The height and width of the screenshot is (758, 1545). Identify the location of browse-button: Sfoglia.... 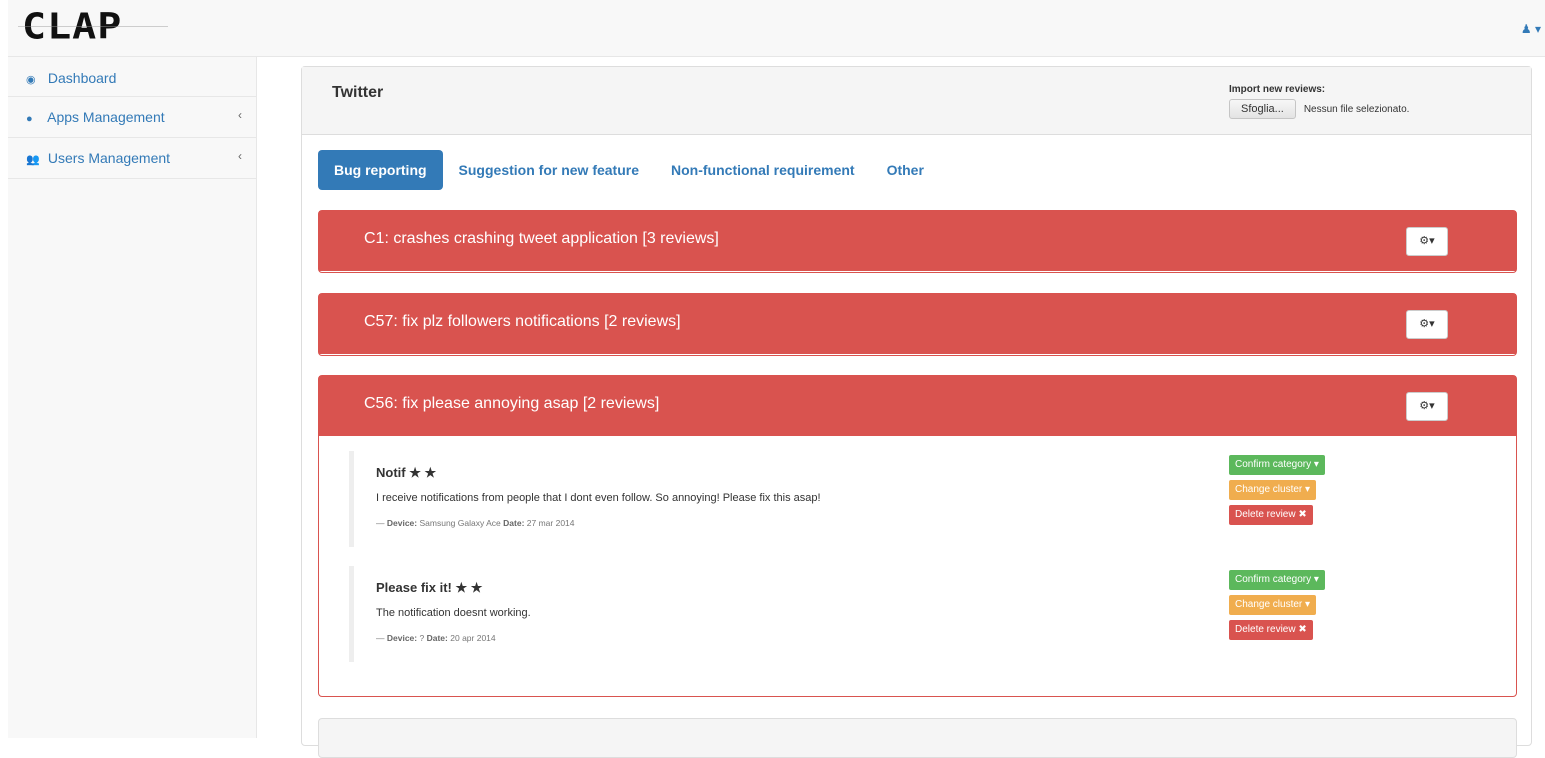
(1262, 109).